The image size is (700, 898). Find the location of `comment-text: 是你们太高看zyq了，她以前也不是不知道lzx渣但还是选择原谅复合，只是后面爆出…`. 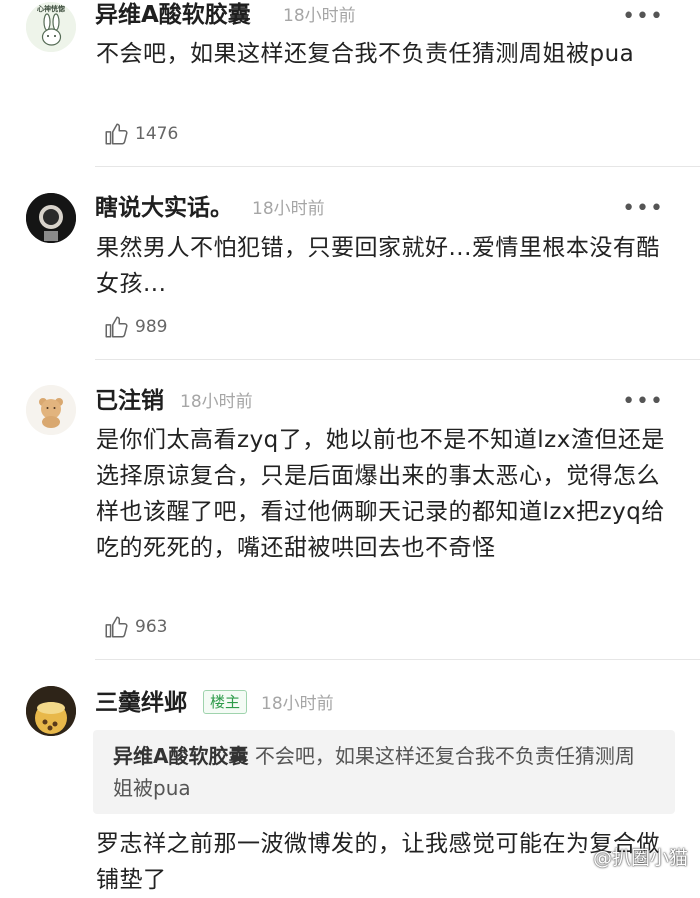

comment-text: 是你们太高看zyq了，她以前也不是不知道lzx渣但还是选择原谅复合，只是后面爆出… is located at coordinates (380, 494).